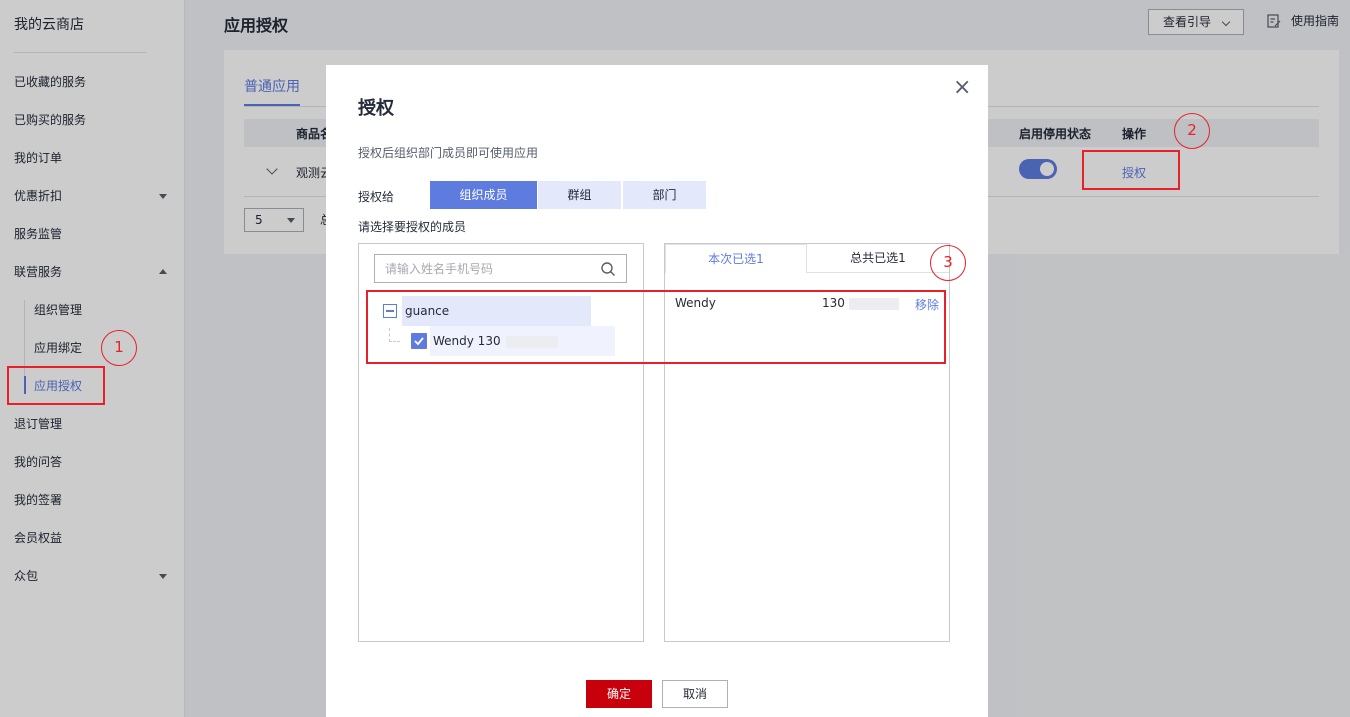  I want to click on segment-members: 组织成员, so click(483, 195).